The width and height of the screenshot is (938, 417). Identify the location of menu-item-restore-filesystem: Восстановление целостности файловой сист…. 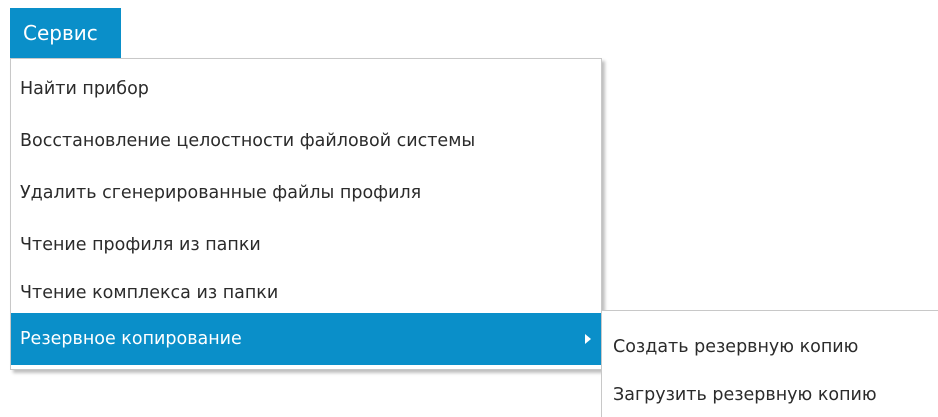
(306, 141).